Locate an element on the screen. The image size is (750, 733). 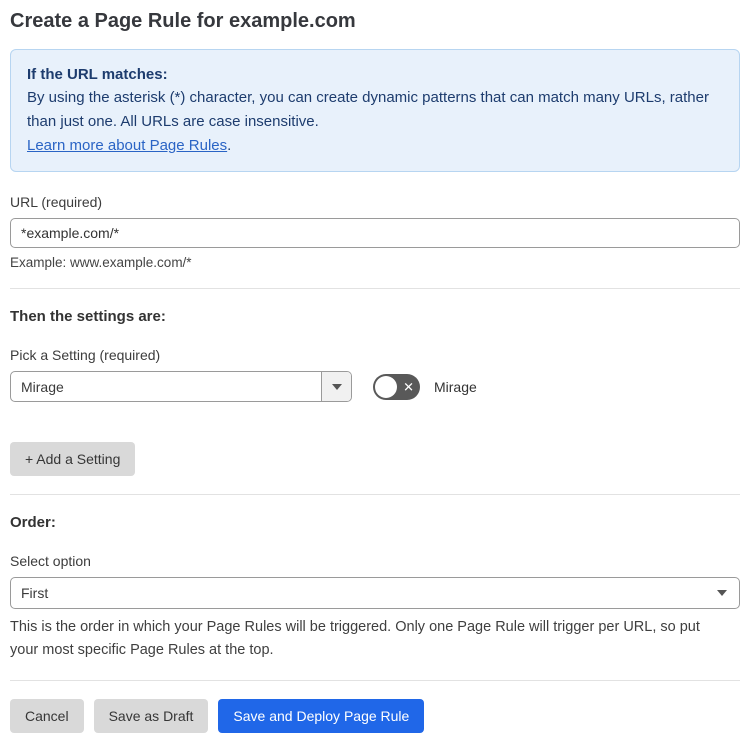
learn-more-link: Learn more about Page Rules is located at coordinates (127, 145).